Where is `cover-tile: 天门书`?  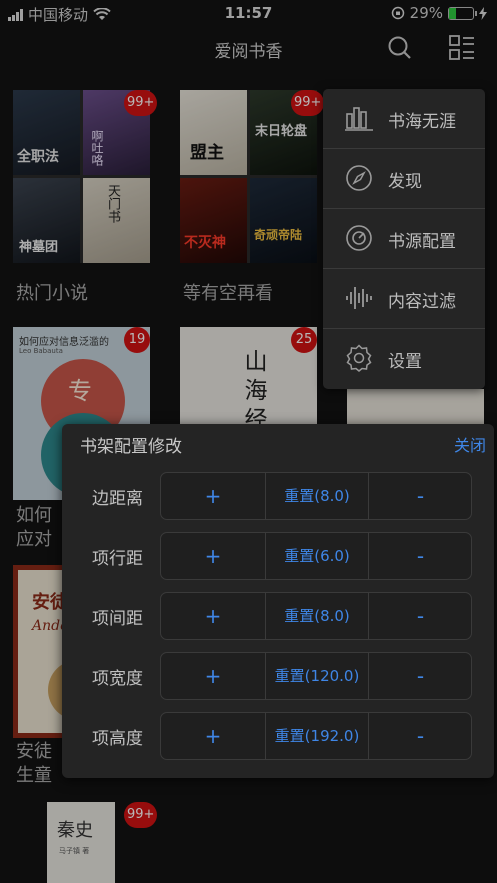 cover-tile: 天门书 is located at coordinates (116, 220).